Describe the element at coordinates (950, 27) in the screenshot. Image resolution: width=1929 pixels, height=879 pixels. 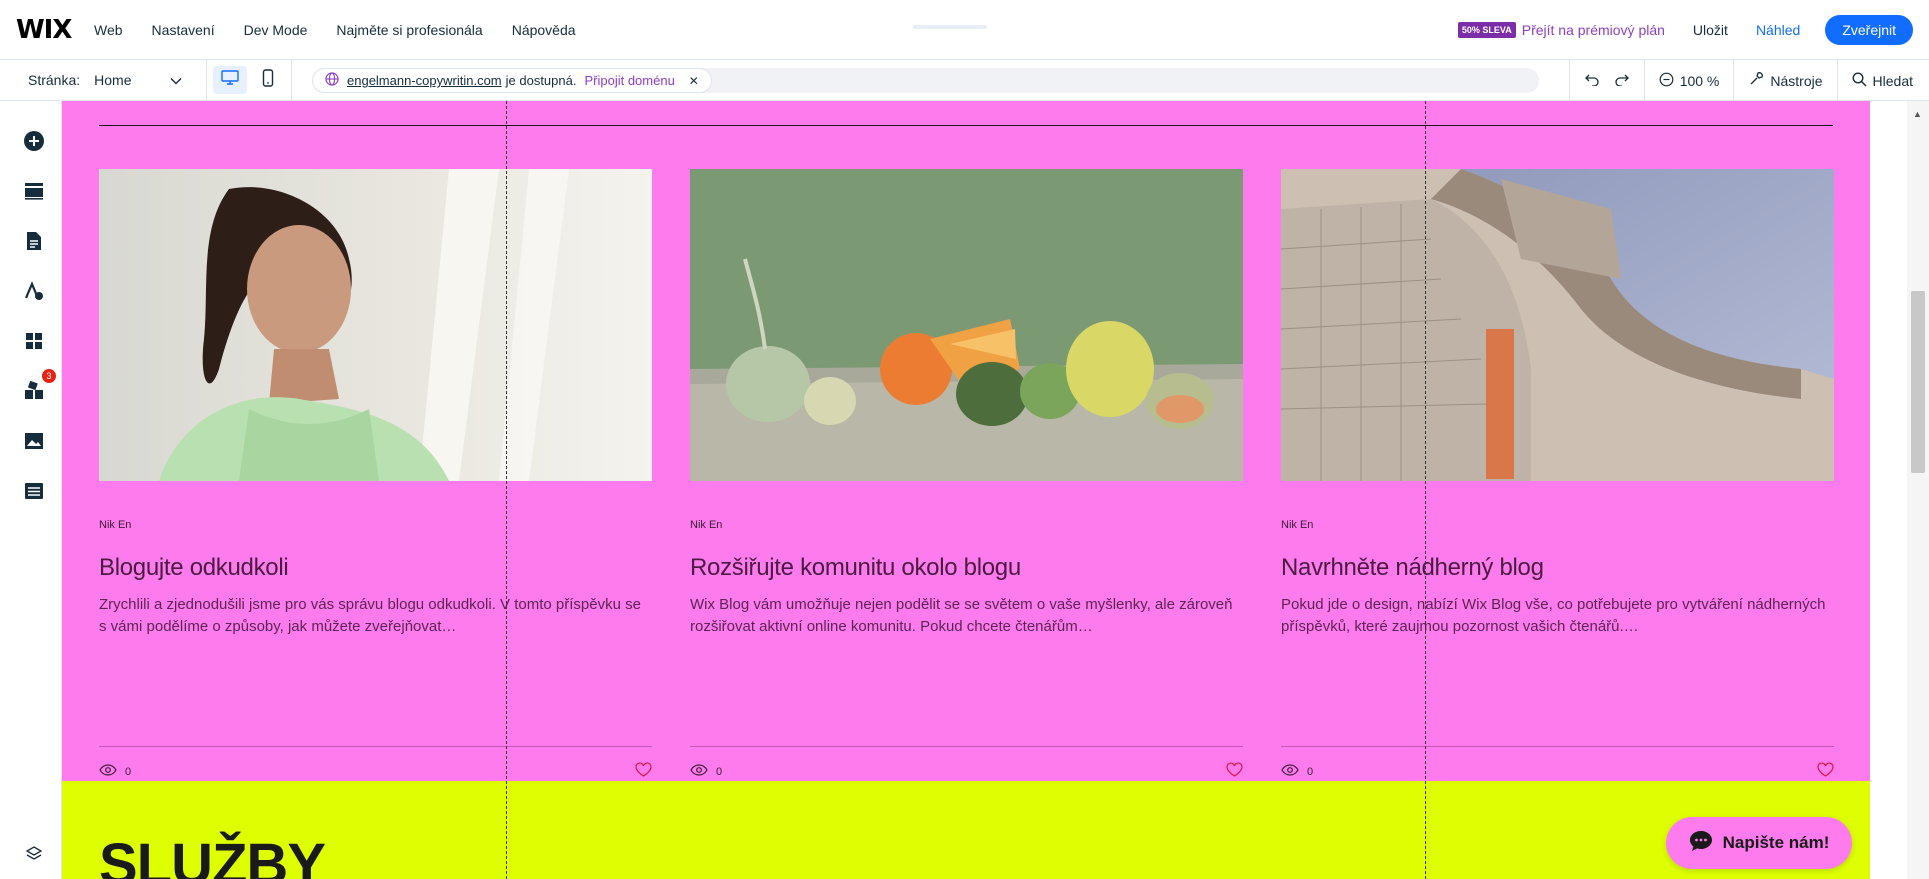
I see `top-handle` at that location.